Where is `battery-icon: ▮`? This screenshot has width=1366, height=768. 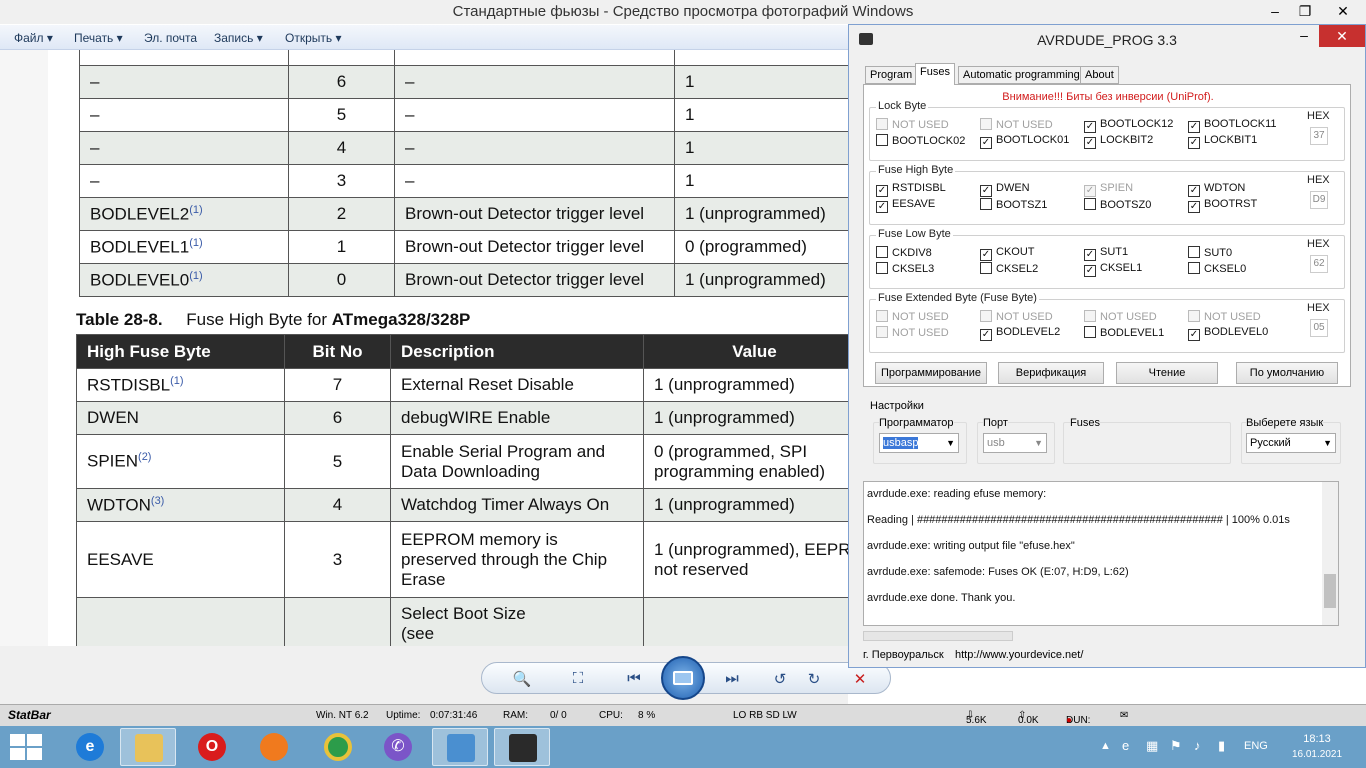
battery-icon: ▮ is located at coordinates (1221, 746).